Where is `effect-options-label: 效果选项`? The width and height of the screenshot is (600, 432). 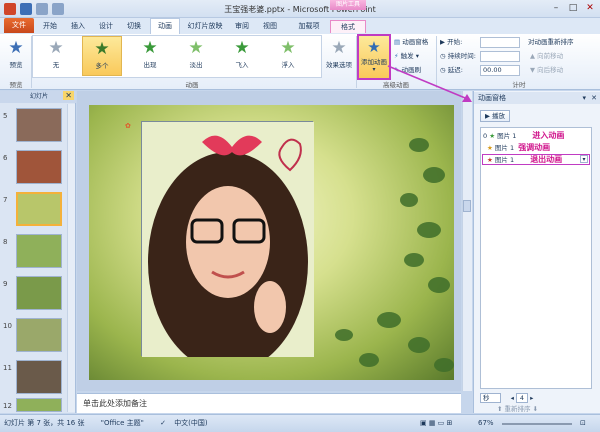 effect-options-label: 效果选项 is located at coordinates (339, 65).